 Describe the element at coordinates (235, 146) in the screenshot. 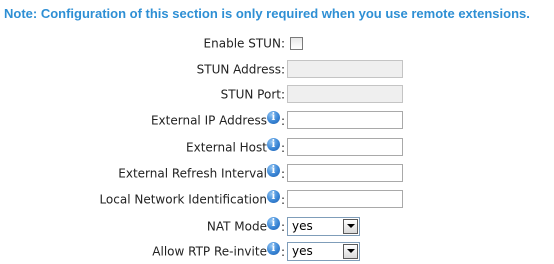

I see `external-host-label: External Host i:` at that location.